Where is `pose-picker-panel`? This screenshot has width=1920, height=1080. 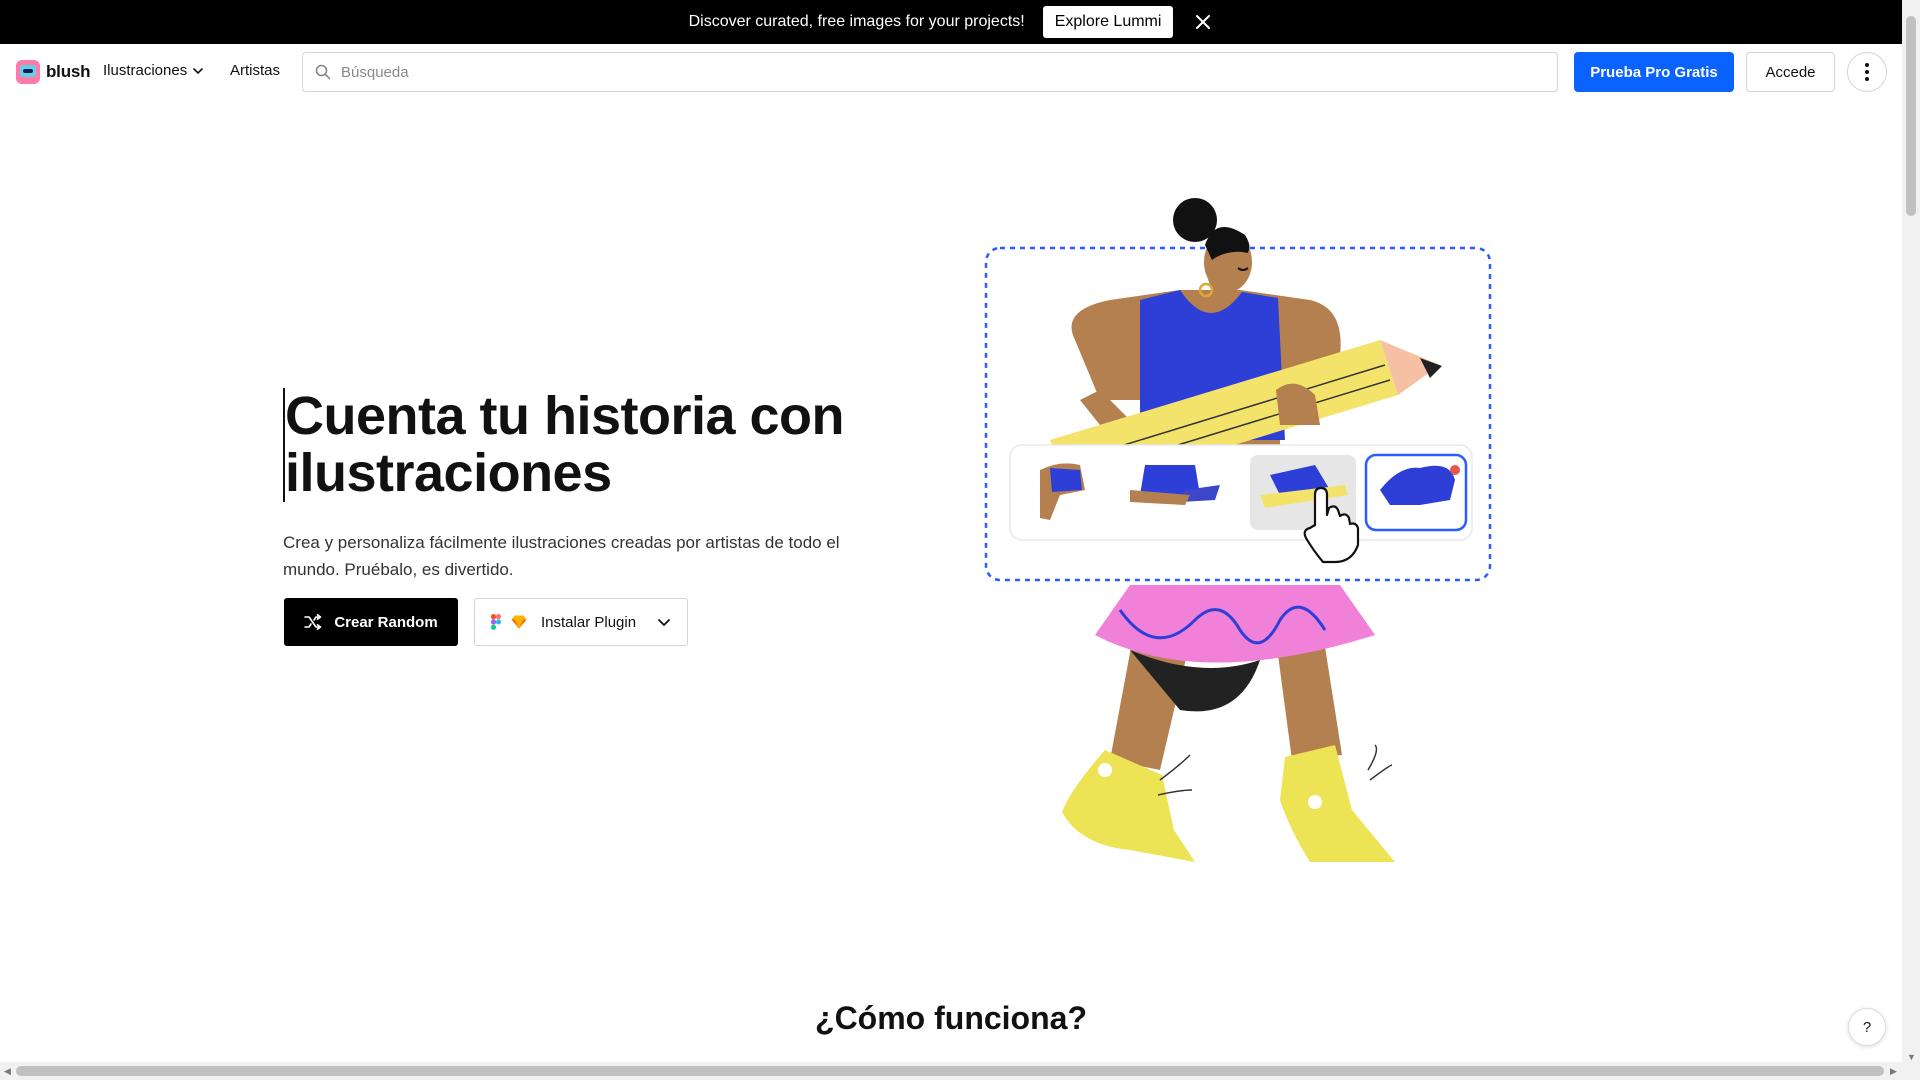 pose-picker-panel is located at coordinates (1241, 504).